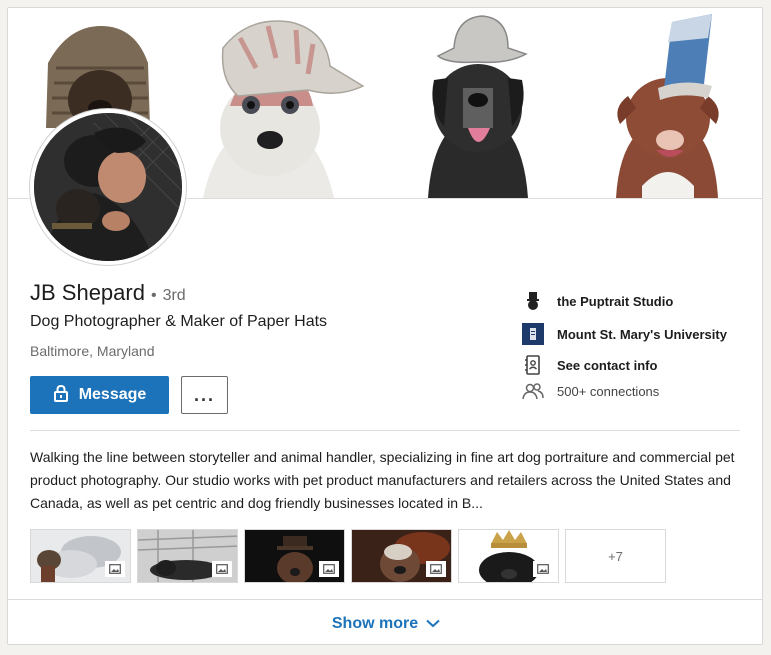  What do you see at coordinates (533, 365) in the screenshot?
I see `contact-card-icon` at bounding box center [533, 365].